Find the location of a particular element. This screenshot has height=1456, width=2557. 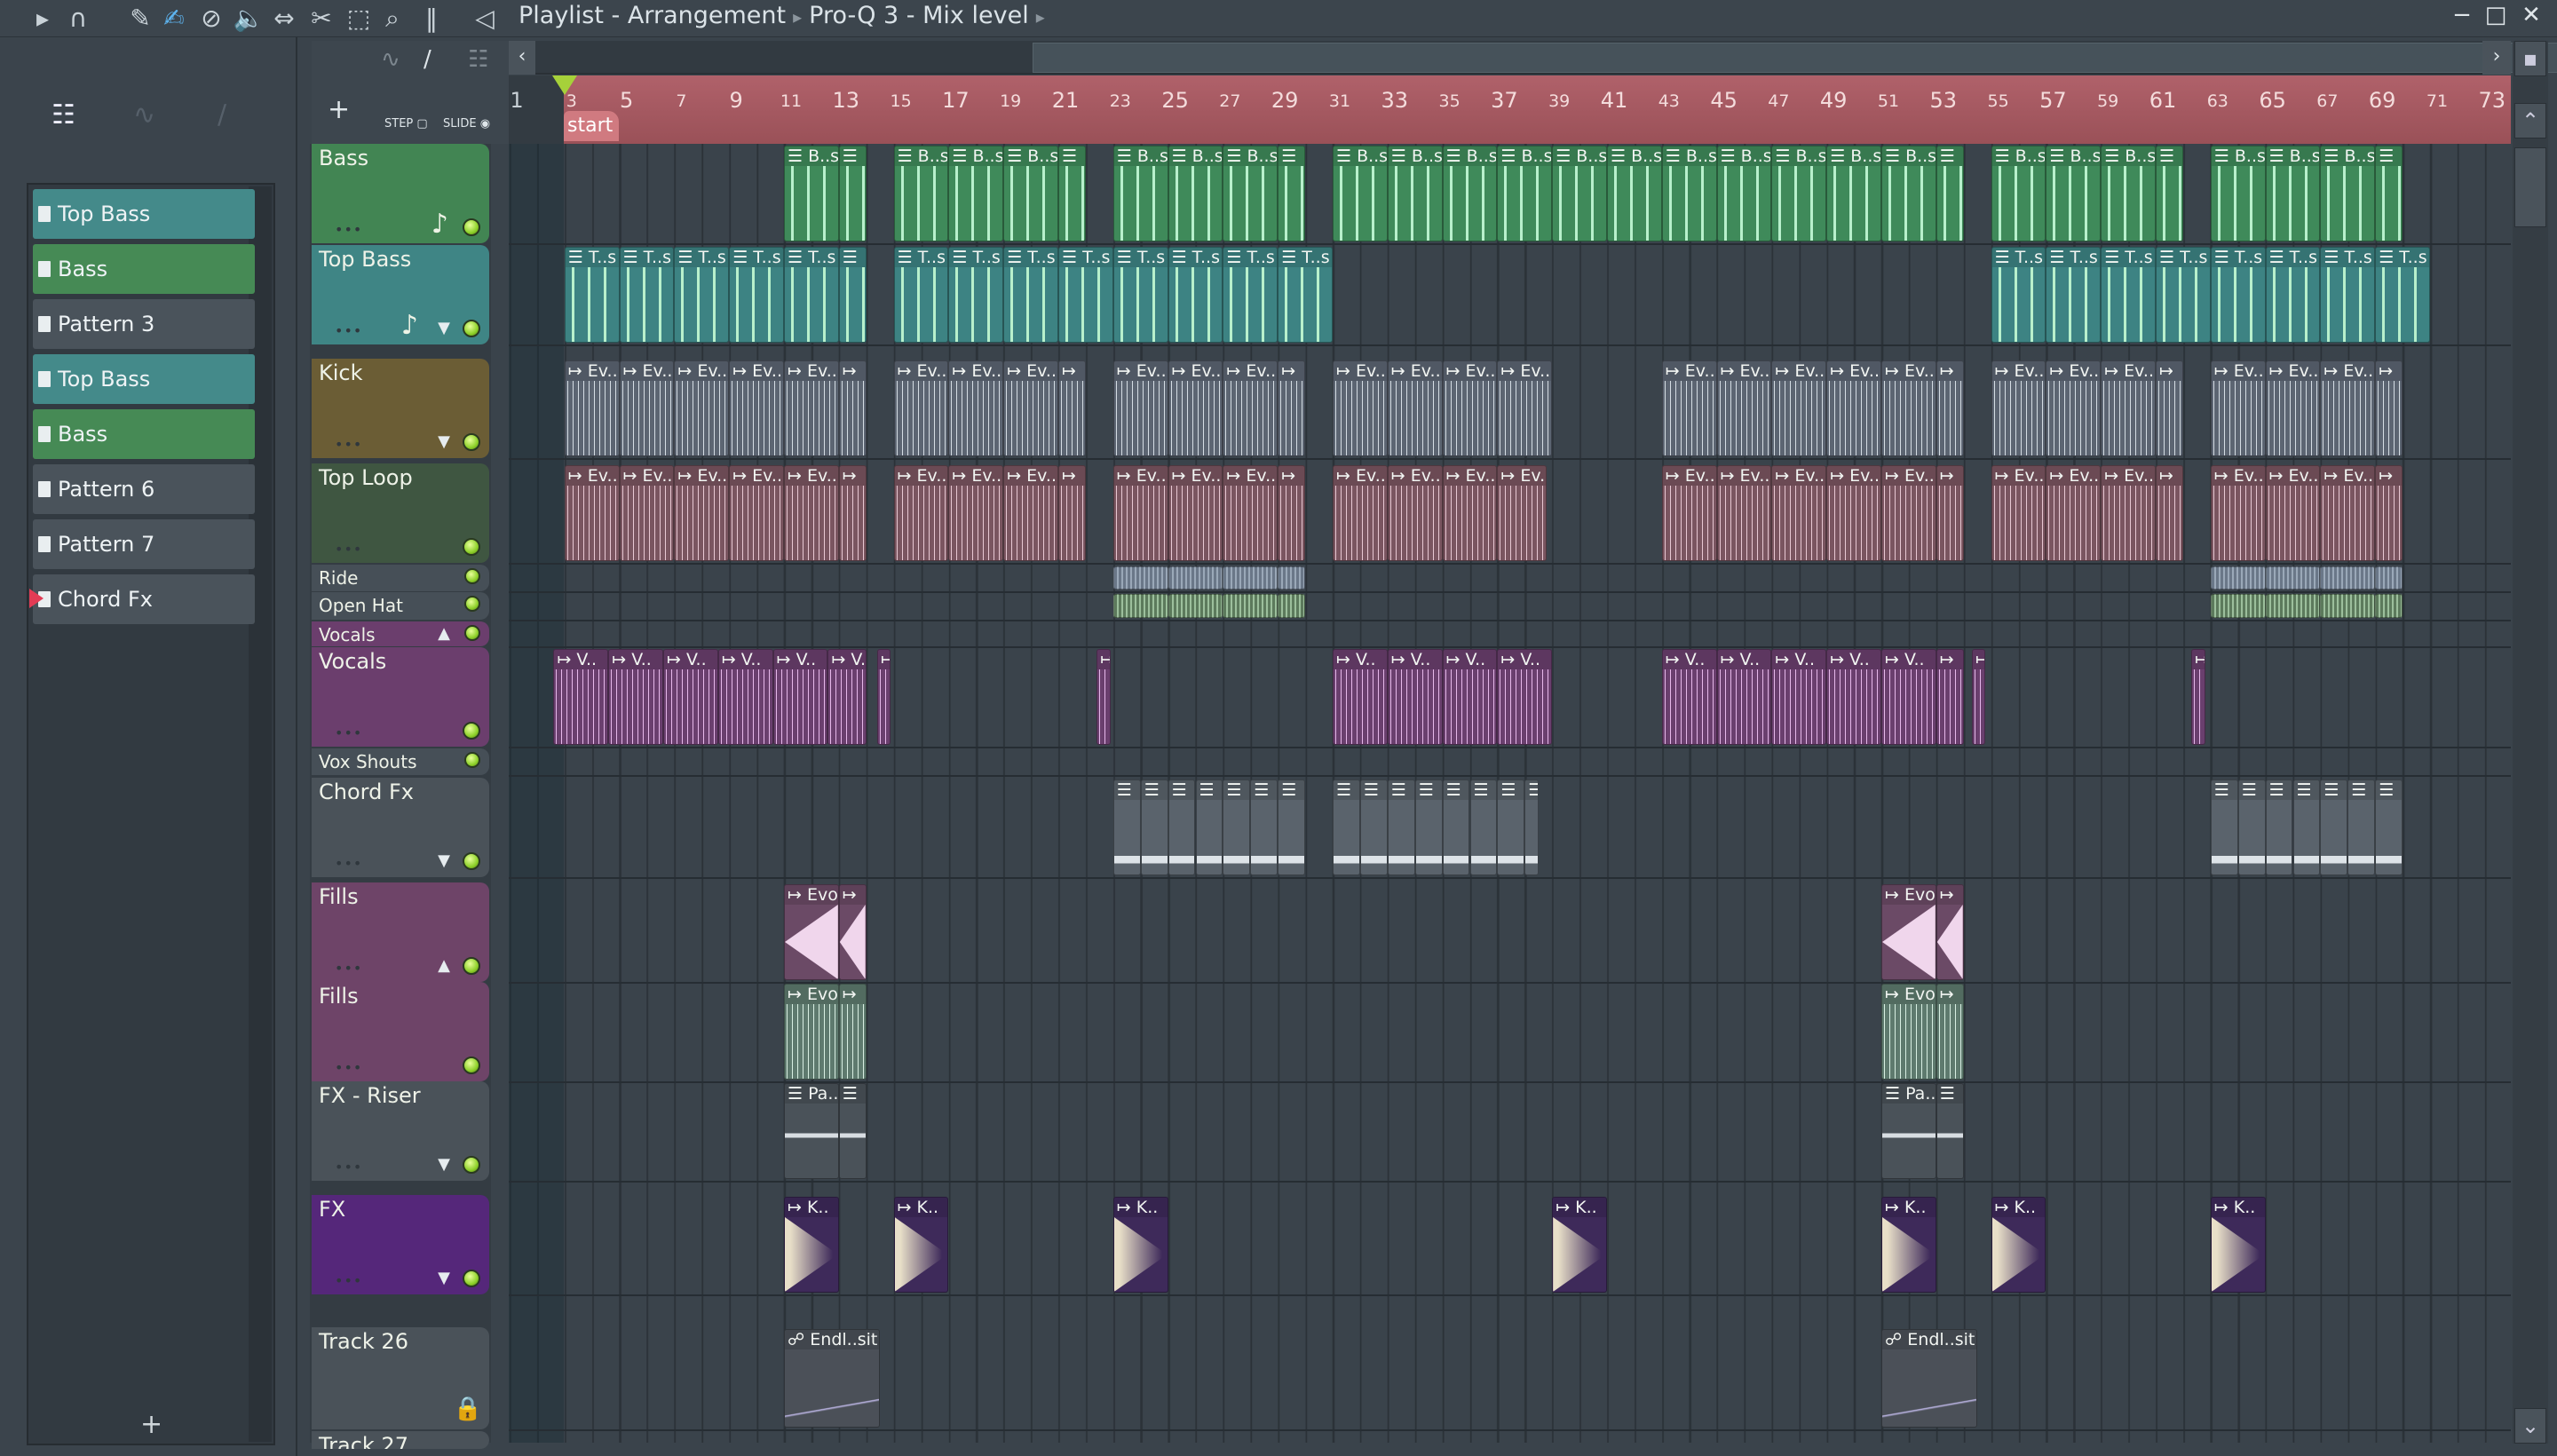

select-icon: ⬚ is located at coordinates (359, 18).